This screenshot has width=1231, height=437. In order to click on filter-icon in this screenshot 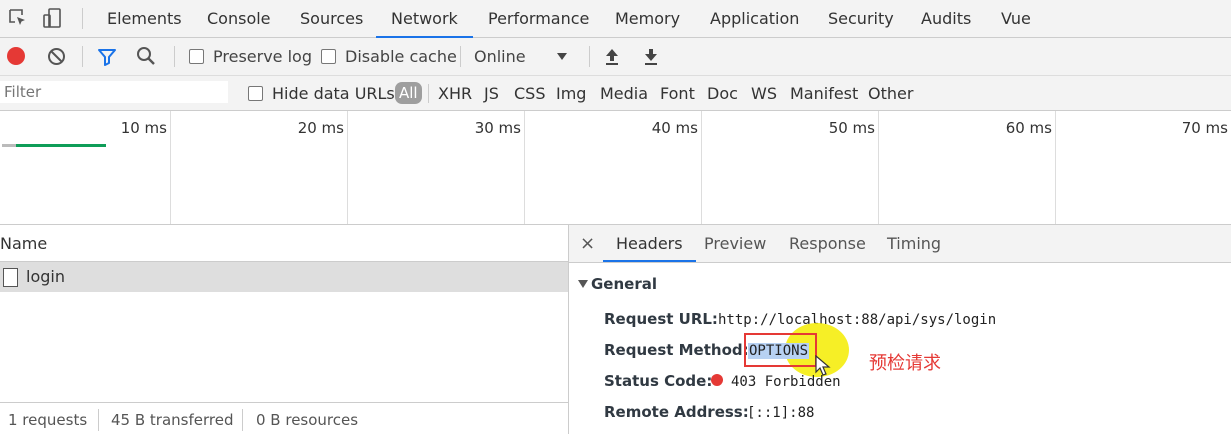, I will do `click(107, 57)`.